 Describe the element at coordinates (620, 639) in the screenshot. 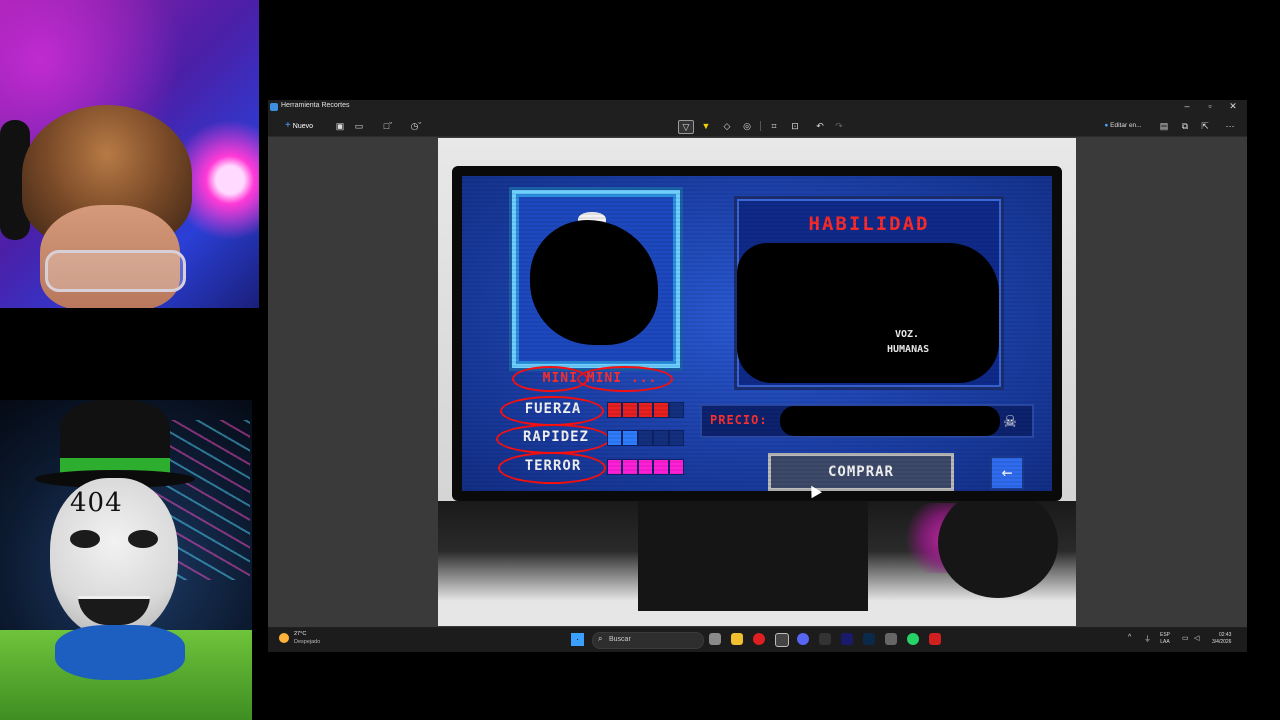

I see `search-placeholder: Buscar` at that location.